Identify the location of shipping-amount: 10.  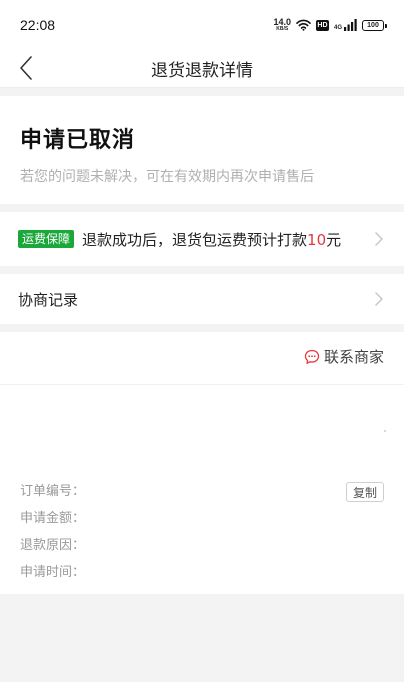
(317, 239).